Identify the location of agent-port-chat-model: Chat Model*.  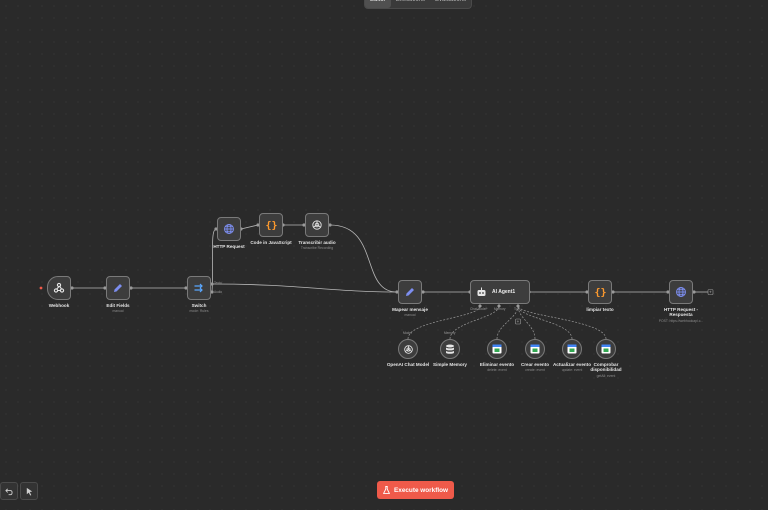
(479, 309).